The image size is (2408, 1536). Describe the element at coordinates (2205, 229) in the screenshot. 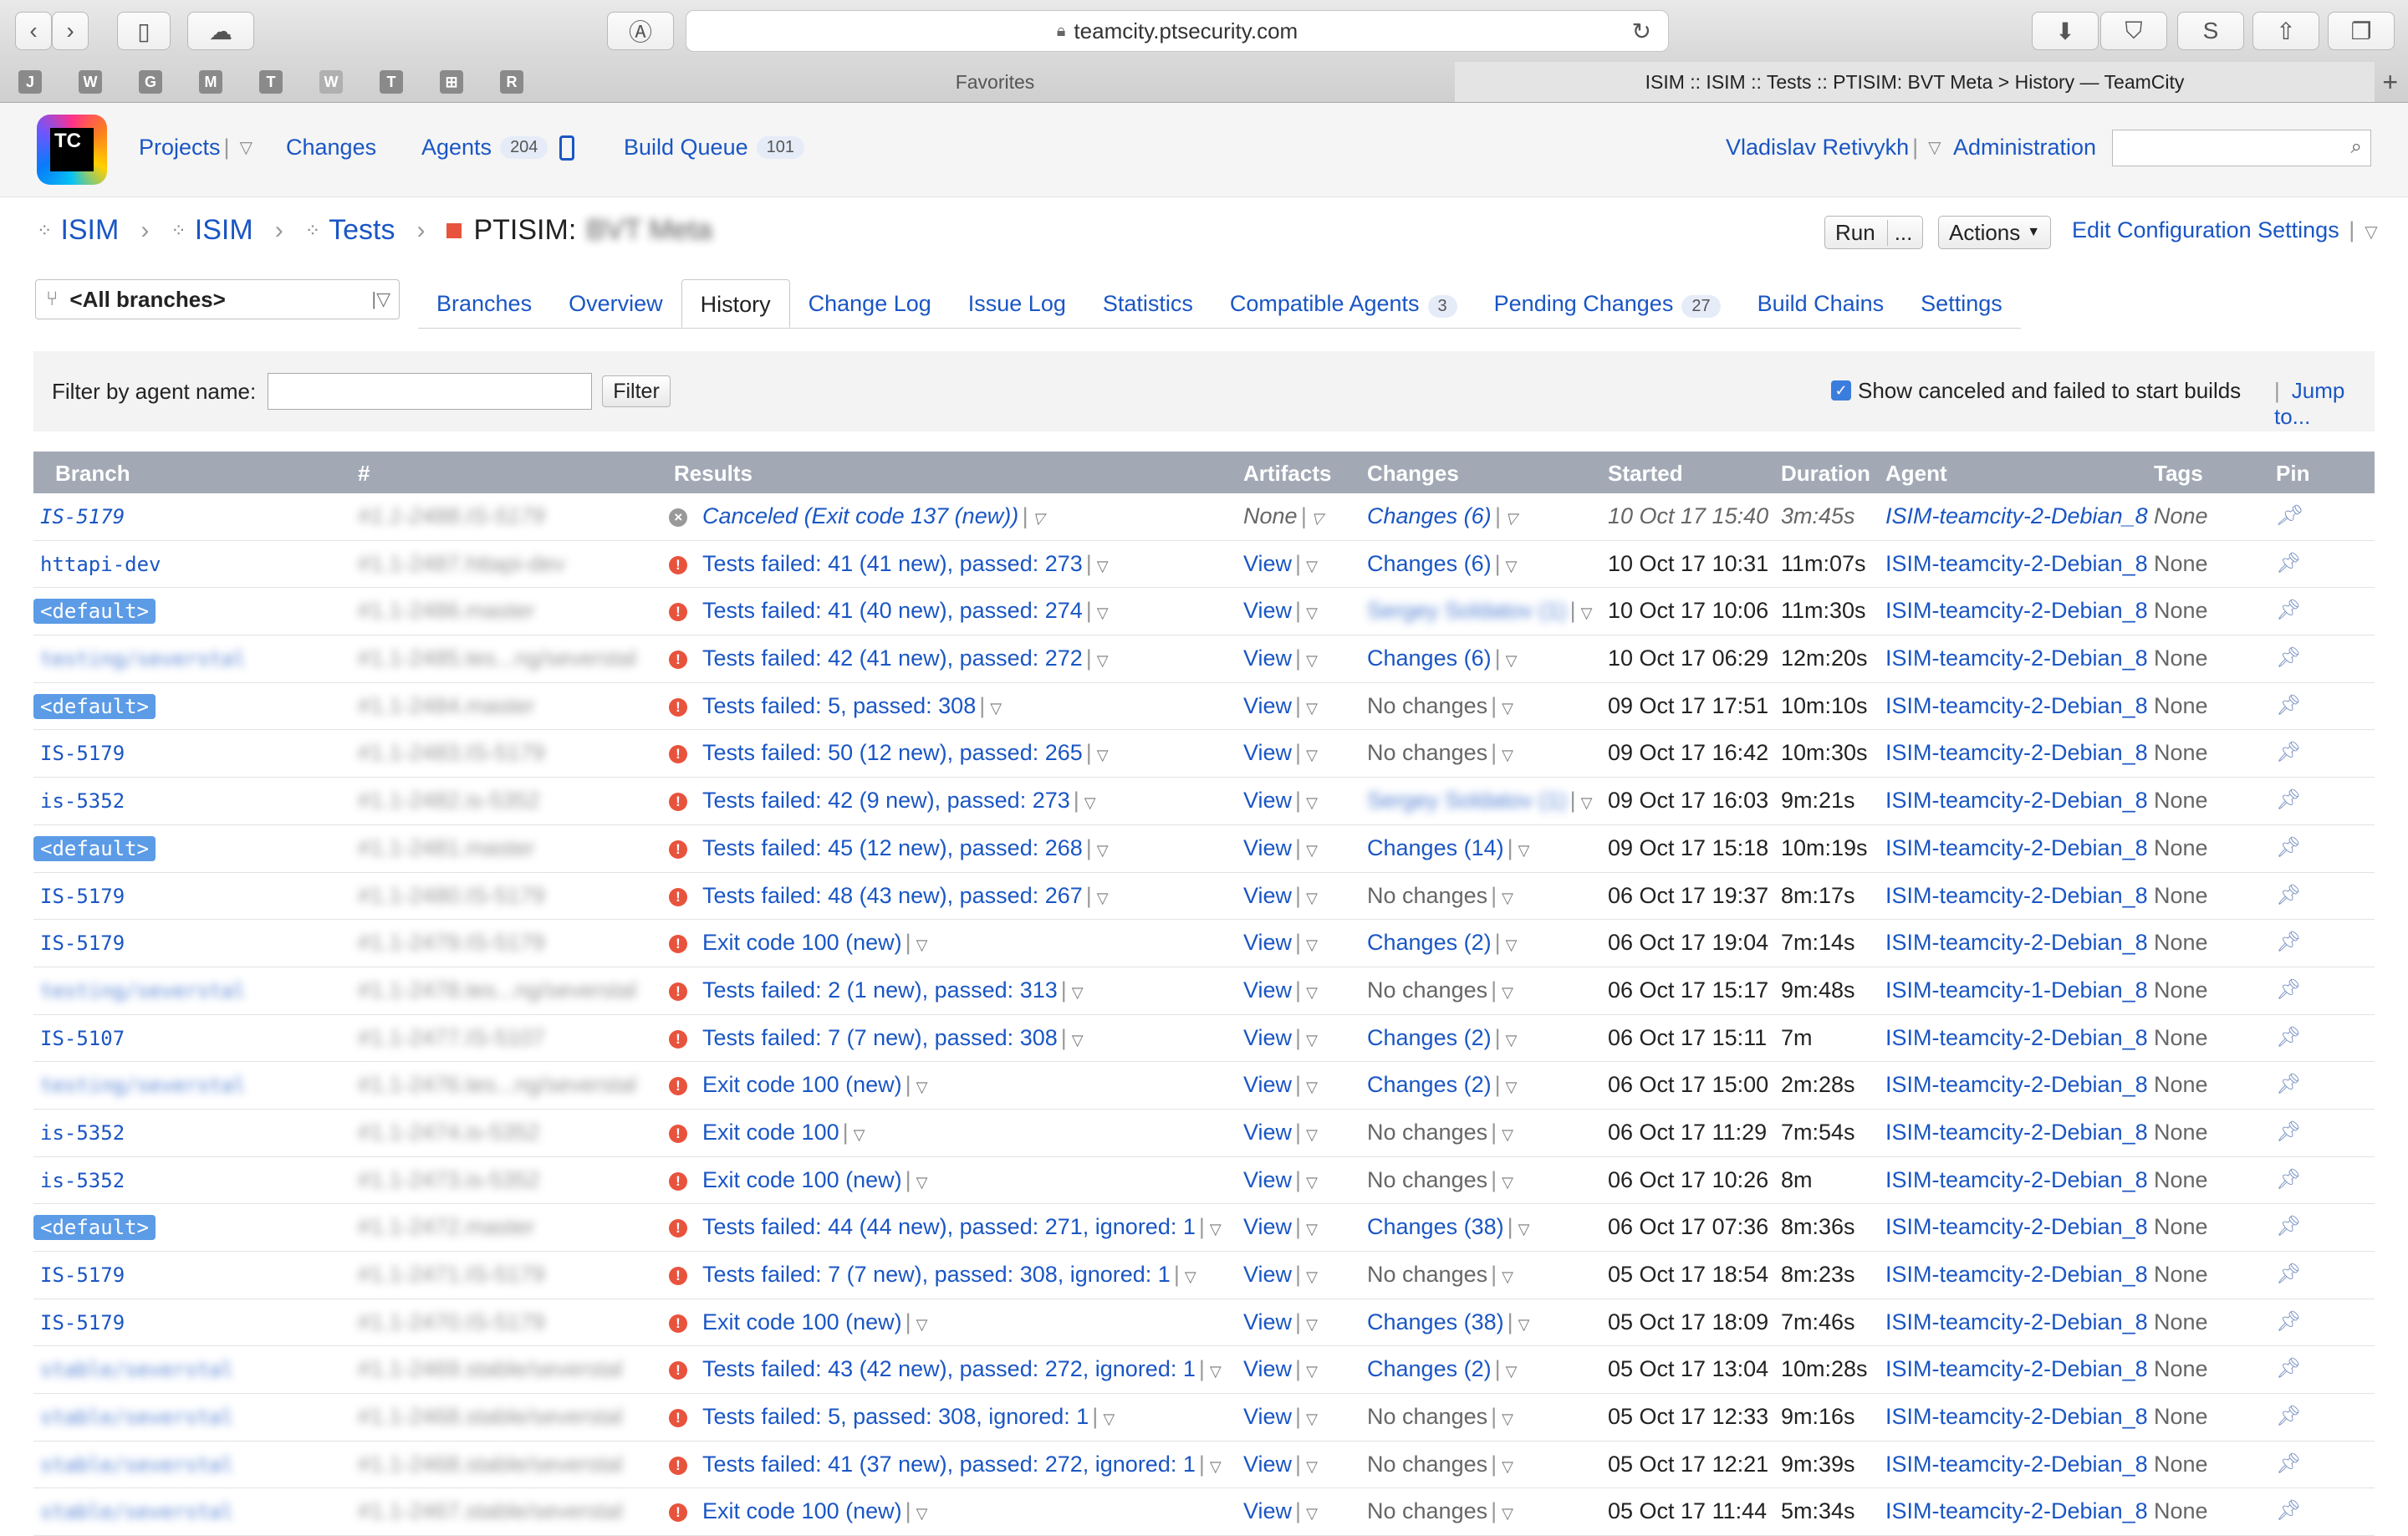

I see `edit-configuration-label: Edit Configuration Settings` at that location.